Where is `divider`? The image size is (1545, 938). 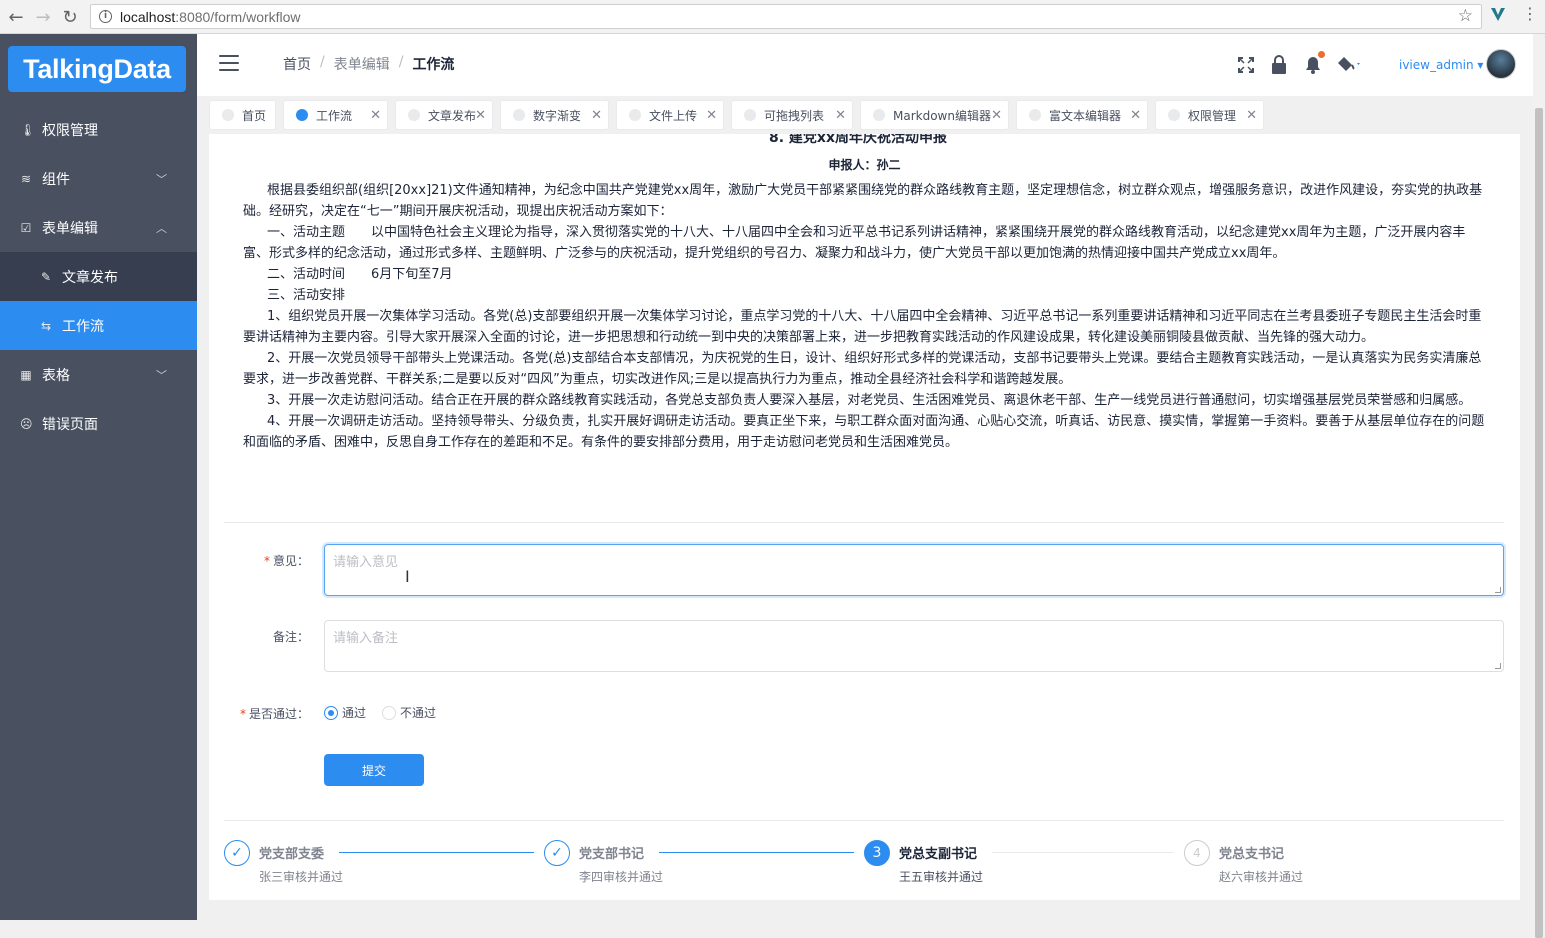
divider is located at coordinates (864, 820).